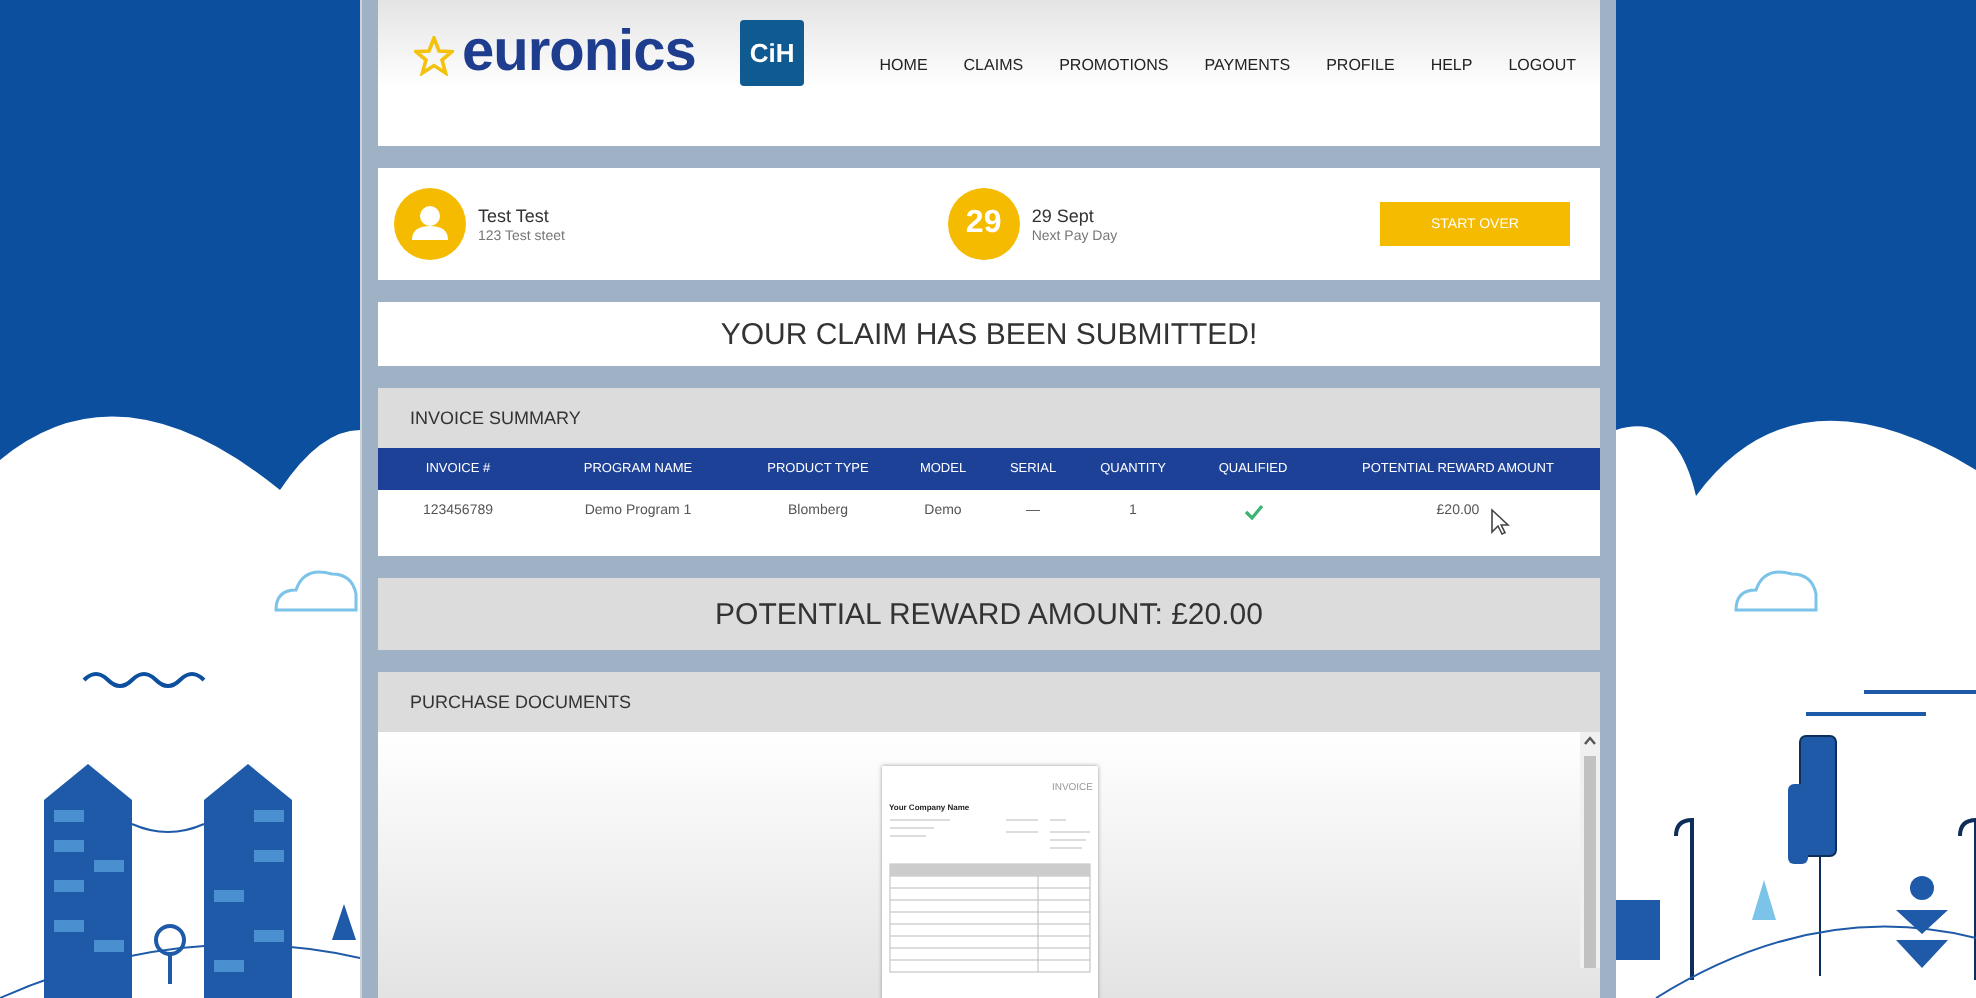 This screenshot has width=1976, height=998. I want to click on nav-link: LOGOUT, so click(1542, 65).